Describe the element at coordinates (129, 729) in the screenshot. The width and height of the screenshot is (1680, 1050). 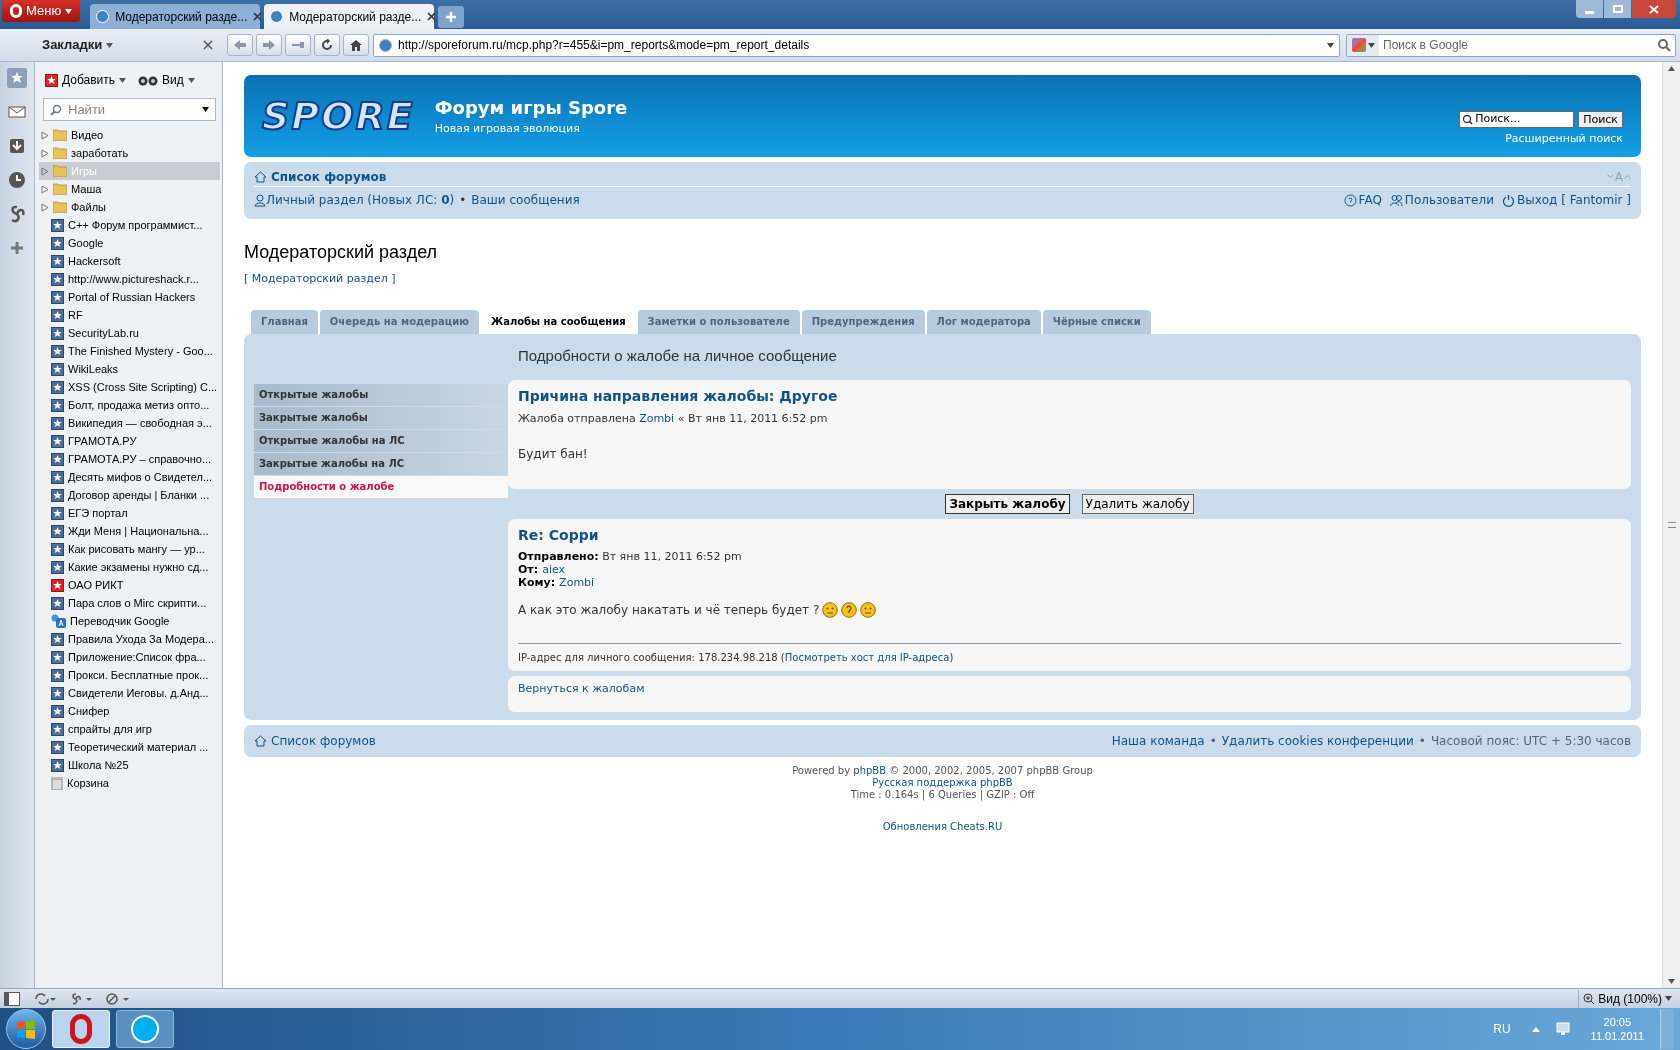
I see `bookmark-item: спрайты для игр` at that location.